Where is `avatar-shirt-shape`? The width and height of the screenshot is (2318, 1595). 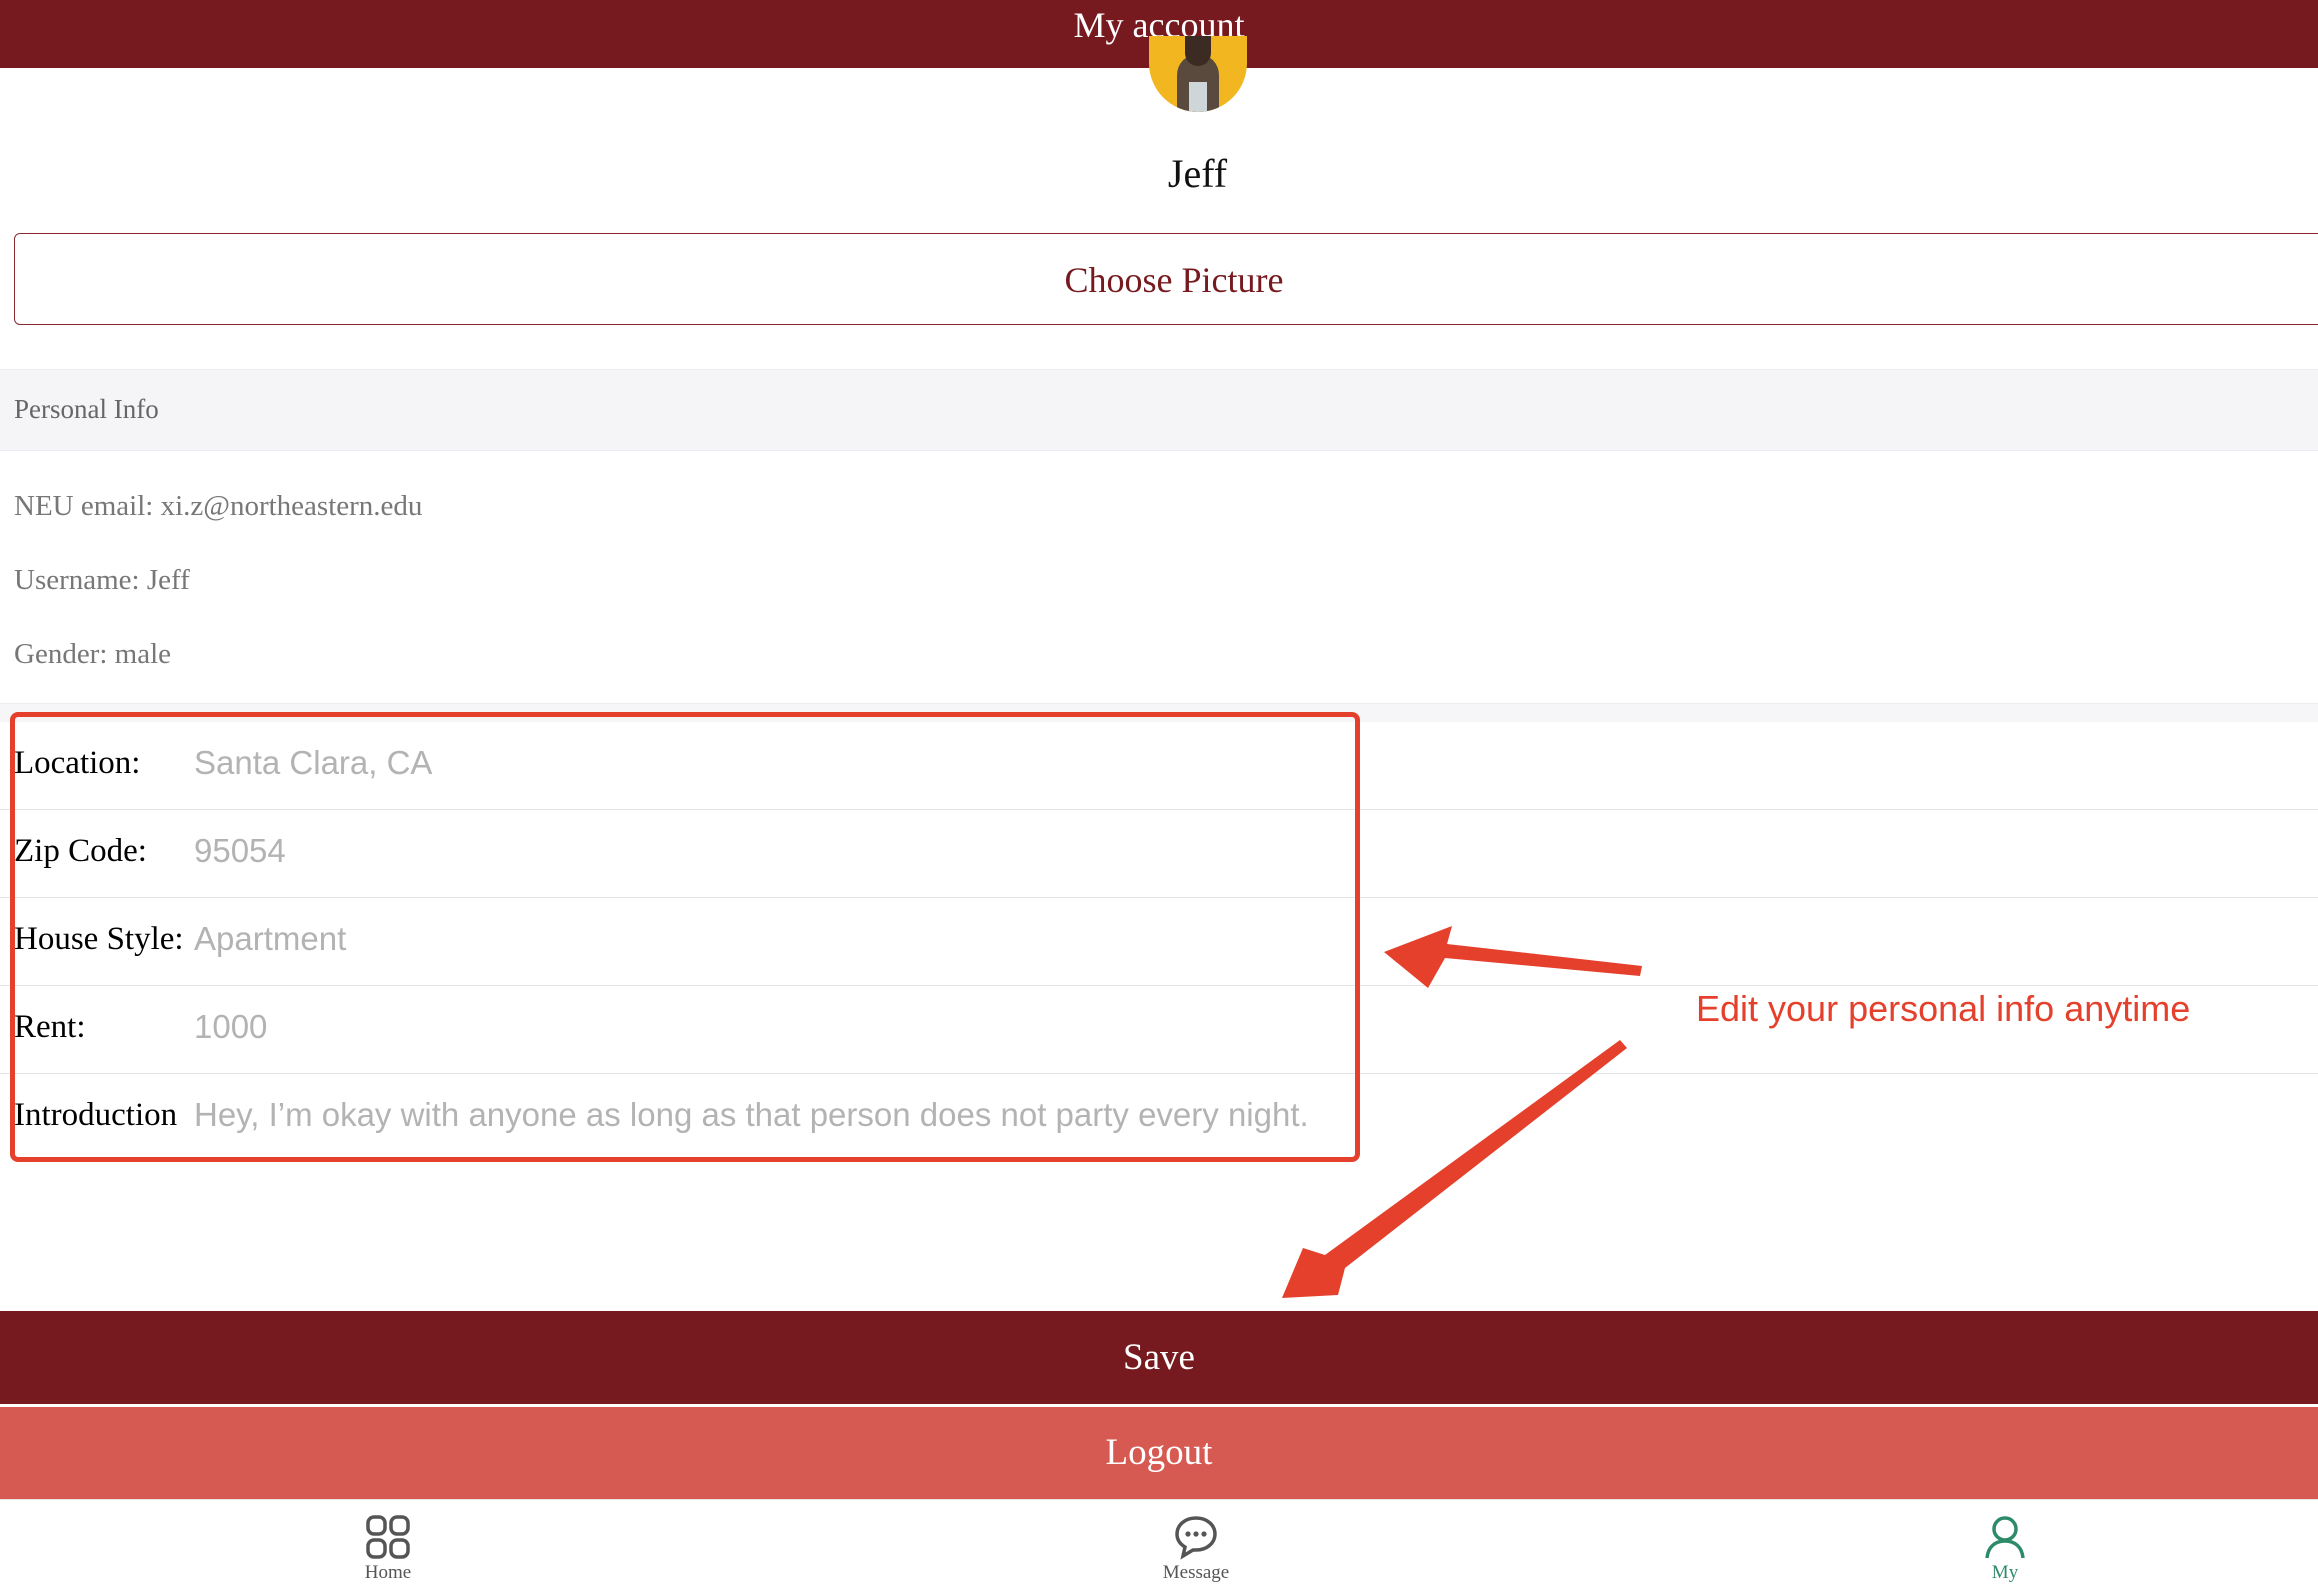
avatar-shirt-shape is located at coordinates (1198, 97).